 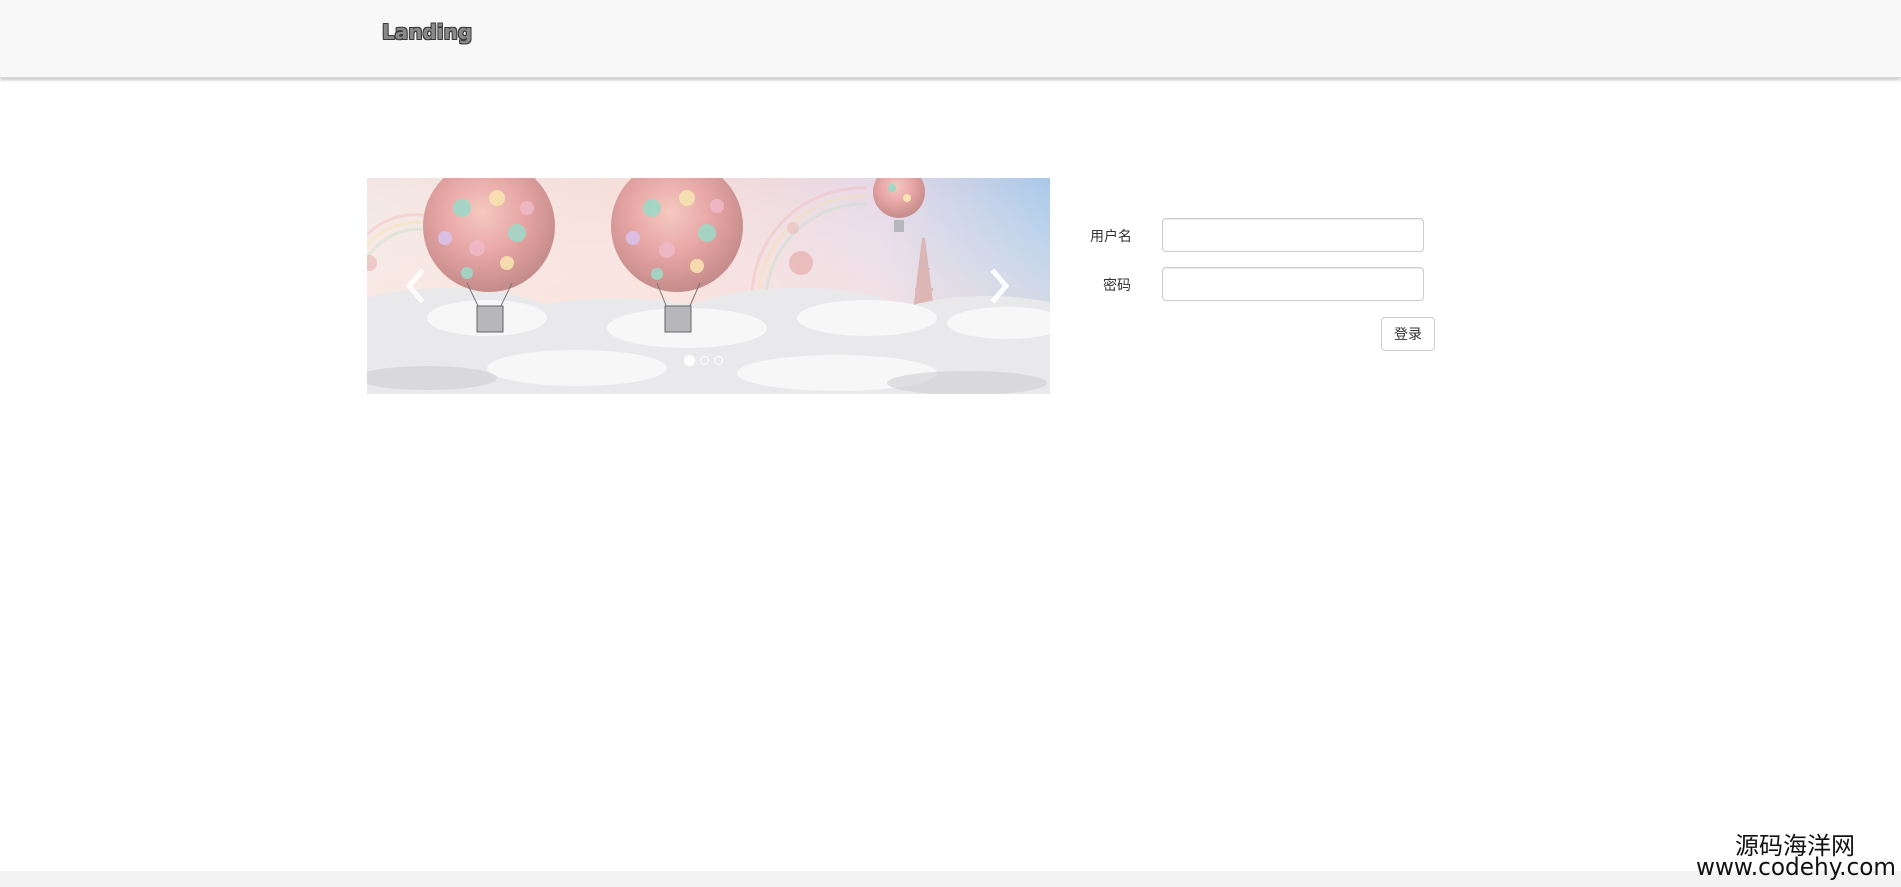 What do you see at coordinates (1796, 867) in the screenshot?
I see `svg-text: www.codehy.com` at bounding box center [1796, 867].